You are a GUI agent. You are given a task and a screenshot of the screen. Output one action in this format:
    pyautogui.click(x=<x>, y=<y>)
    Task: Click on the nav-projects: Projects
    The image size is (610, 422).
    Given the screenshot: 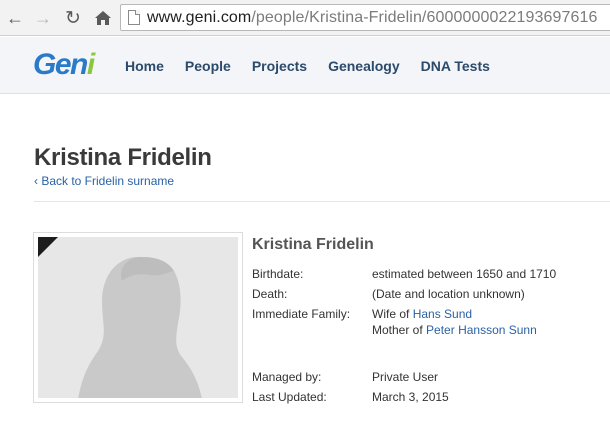 What is the action you would take?
    pyautogui.click(x=279, y=66)
    